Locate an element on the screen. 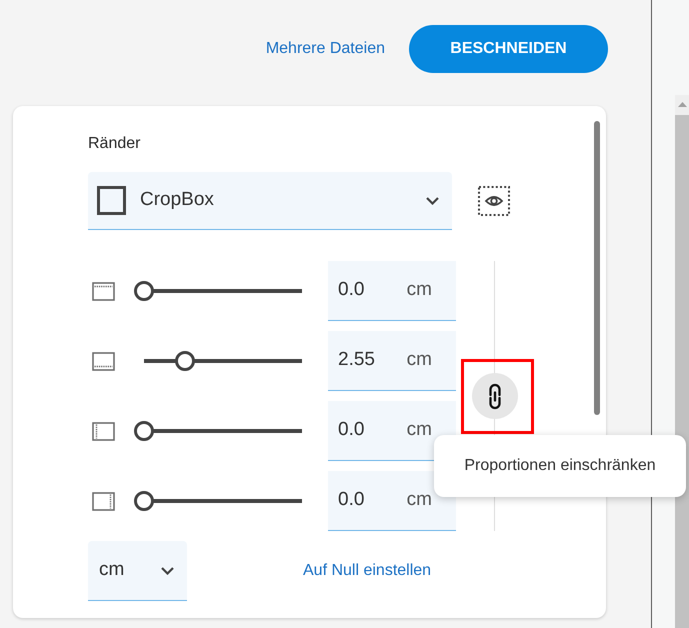 The width and height of the screenshot is (689, 628). margin-field: 2.55 cm is located at coordinates (392, 361).